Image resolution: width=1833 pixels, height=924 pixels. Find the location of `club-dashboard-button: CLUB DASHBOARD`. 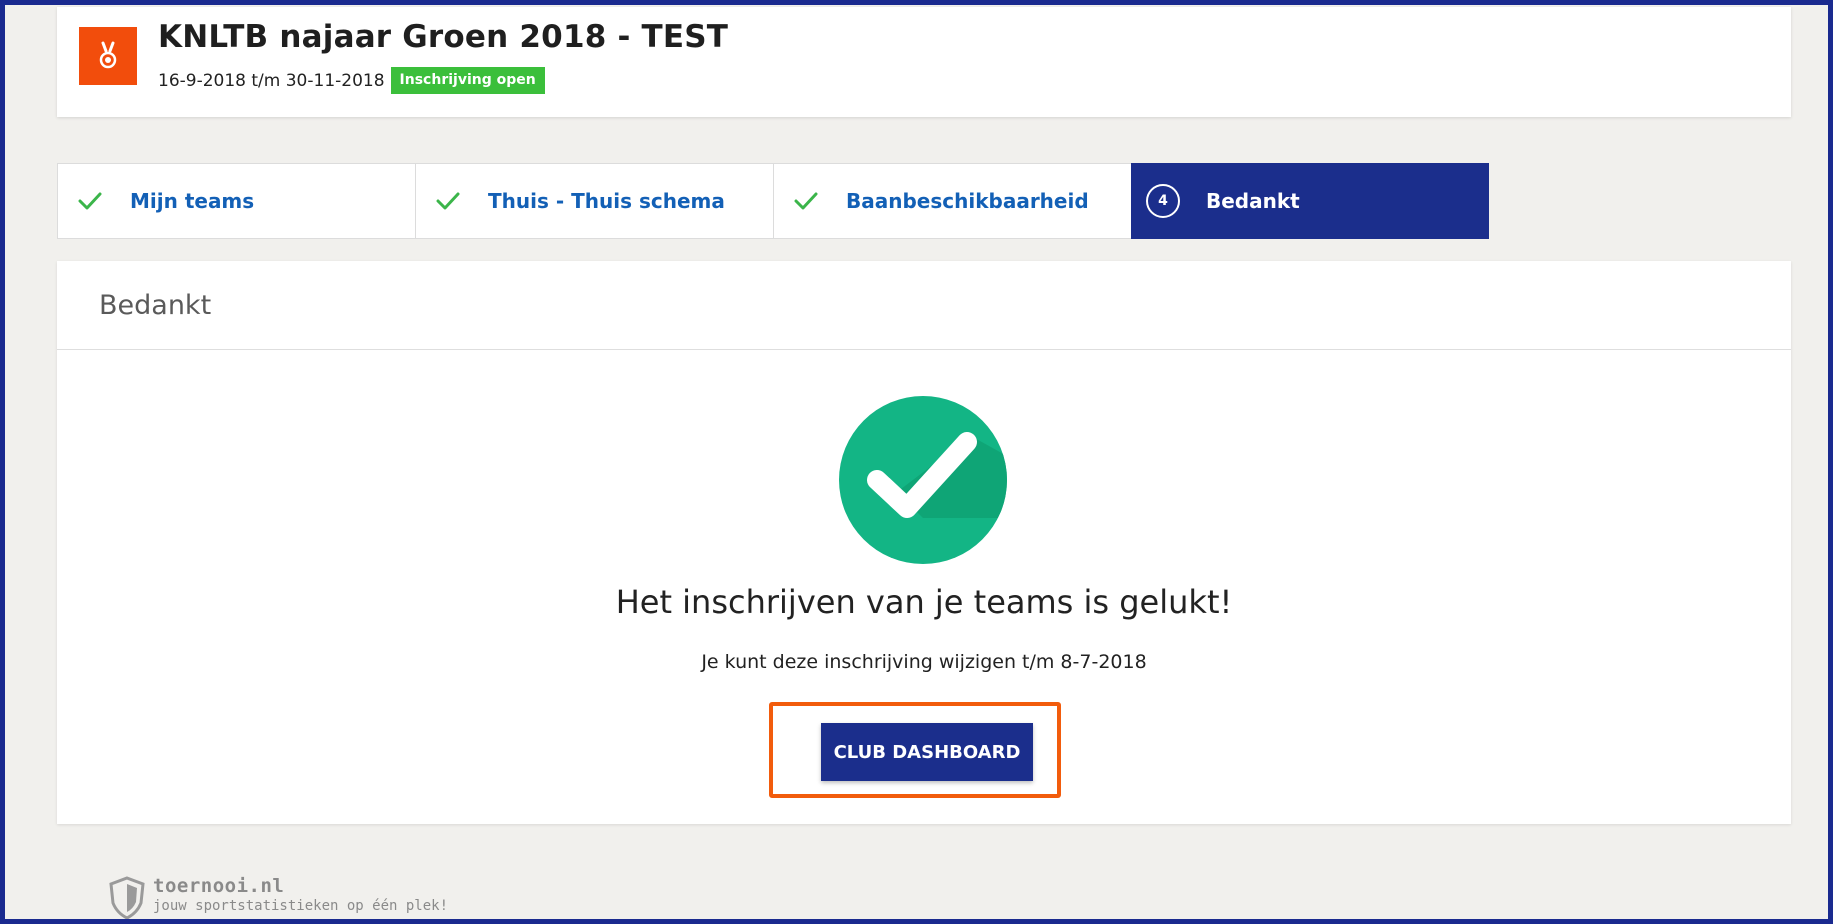

club-dashboard-button: CLUB DASHBOARD is located at coordinates (927, 752).